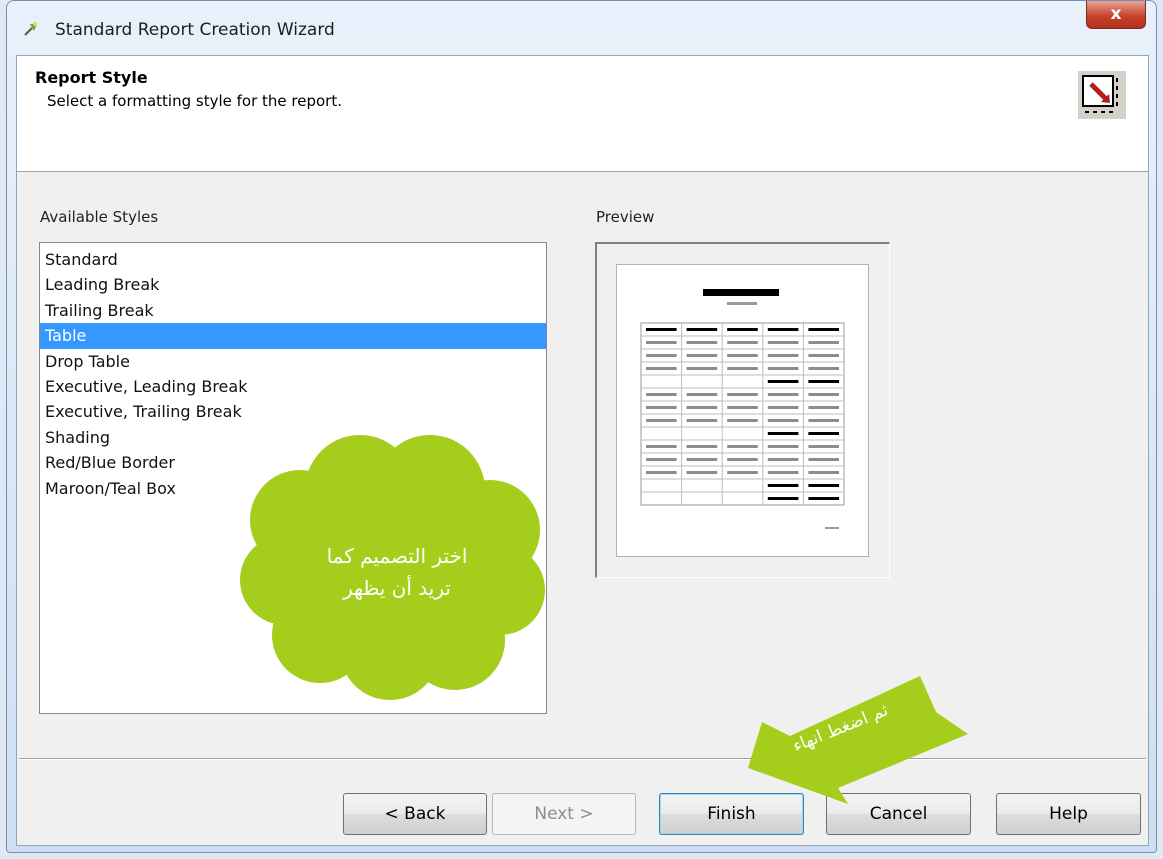 The height and width of the screenshot is (859, 1163). Describe the element at coordinates (397, 572) in the screenshot. I see `annotation-cloud-text: اختر التصميم كما تريد أن يظهر` at that location.